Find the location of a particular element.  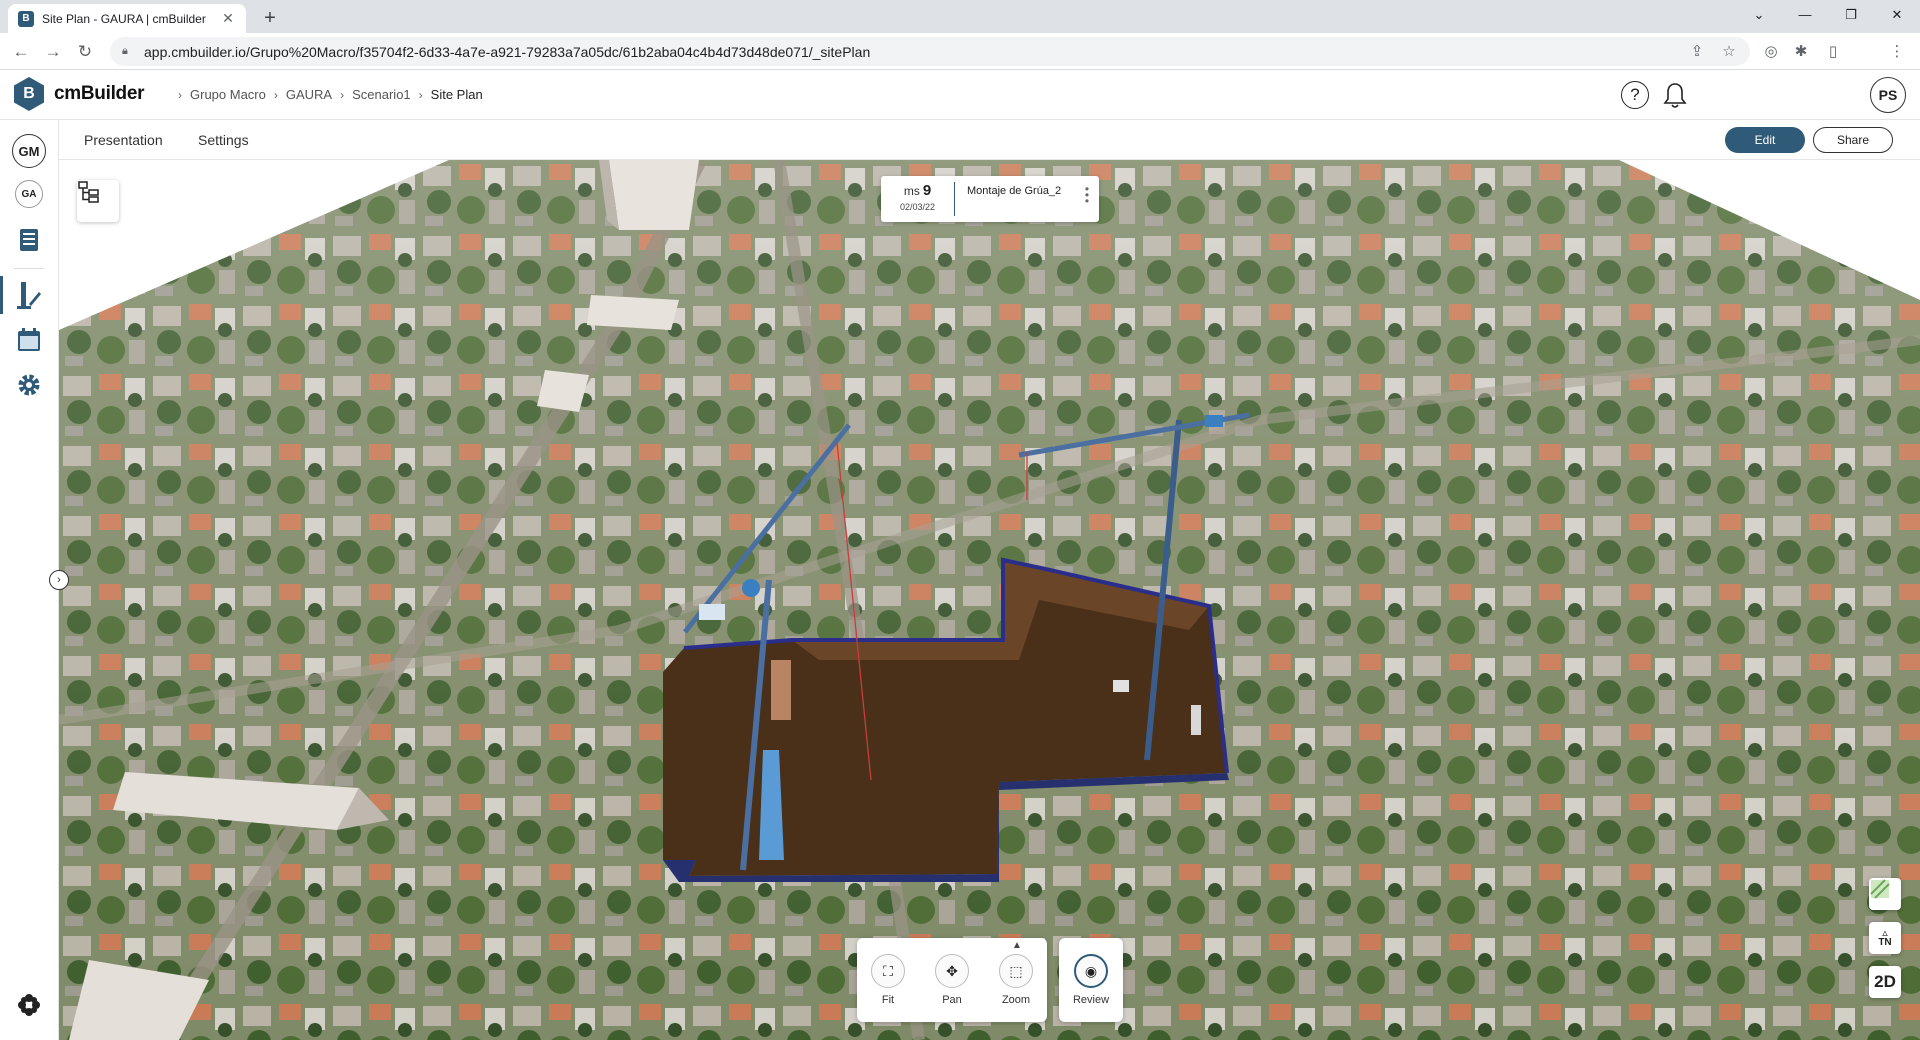

extensions-puzzle-icon: ✱ is located at coordinates (1801, 51).